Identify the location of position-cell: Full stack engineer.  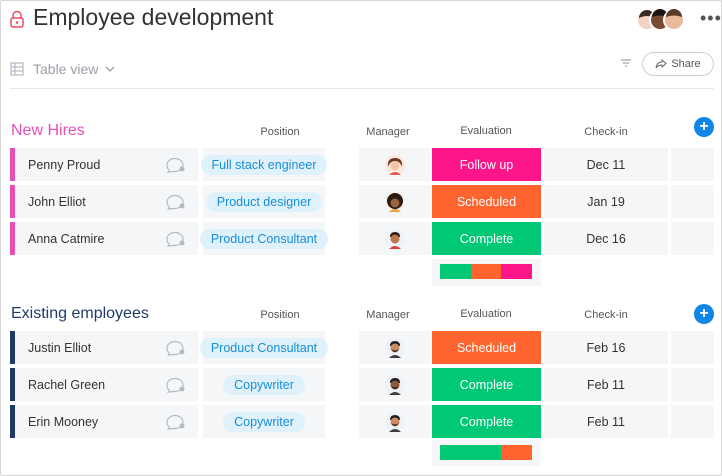
(264, 164).